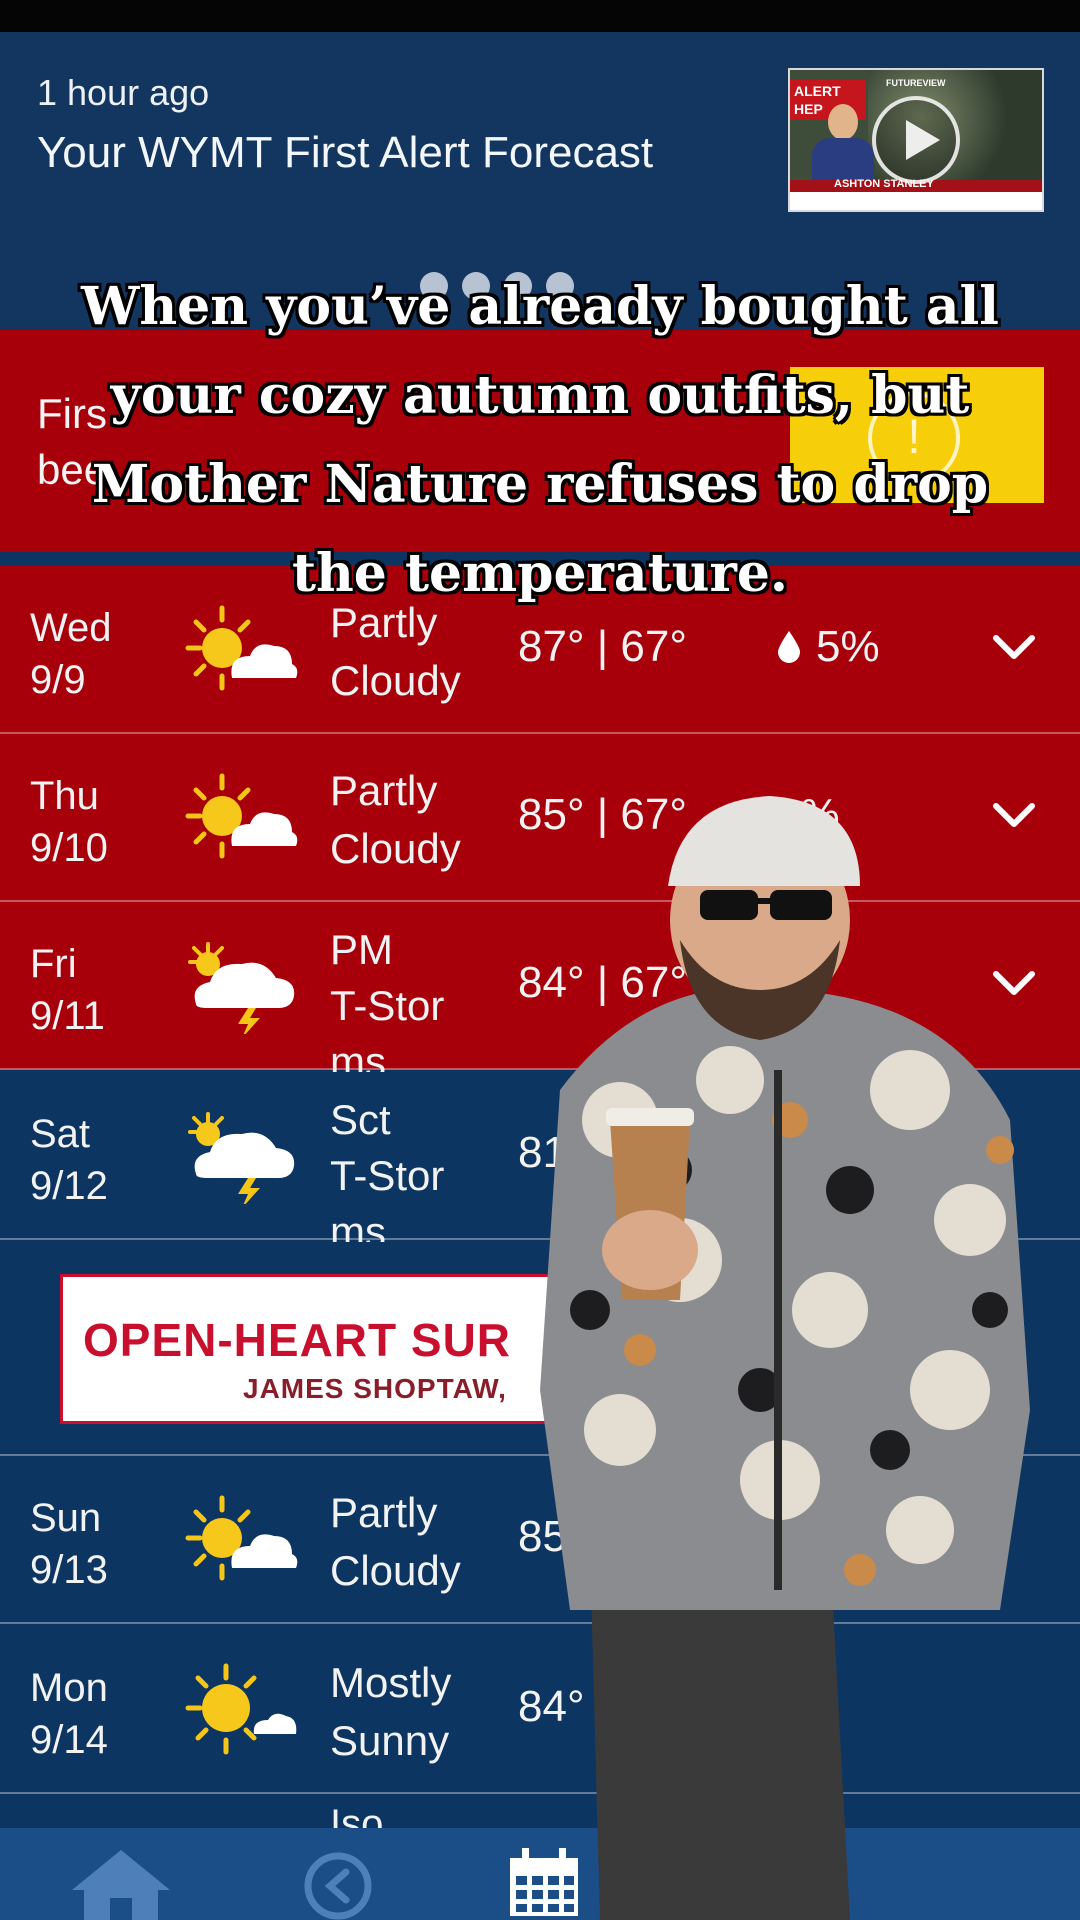  What do you see at coordinates (916, 194) in the screenshot?
I see `thumbnail-lower-third: ASHTON STANLEY` at bounding box center [916, 194].